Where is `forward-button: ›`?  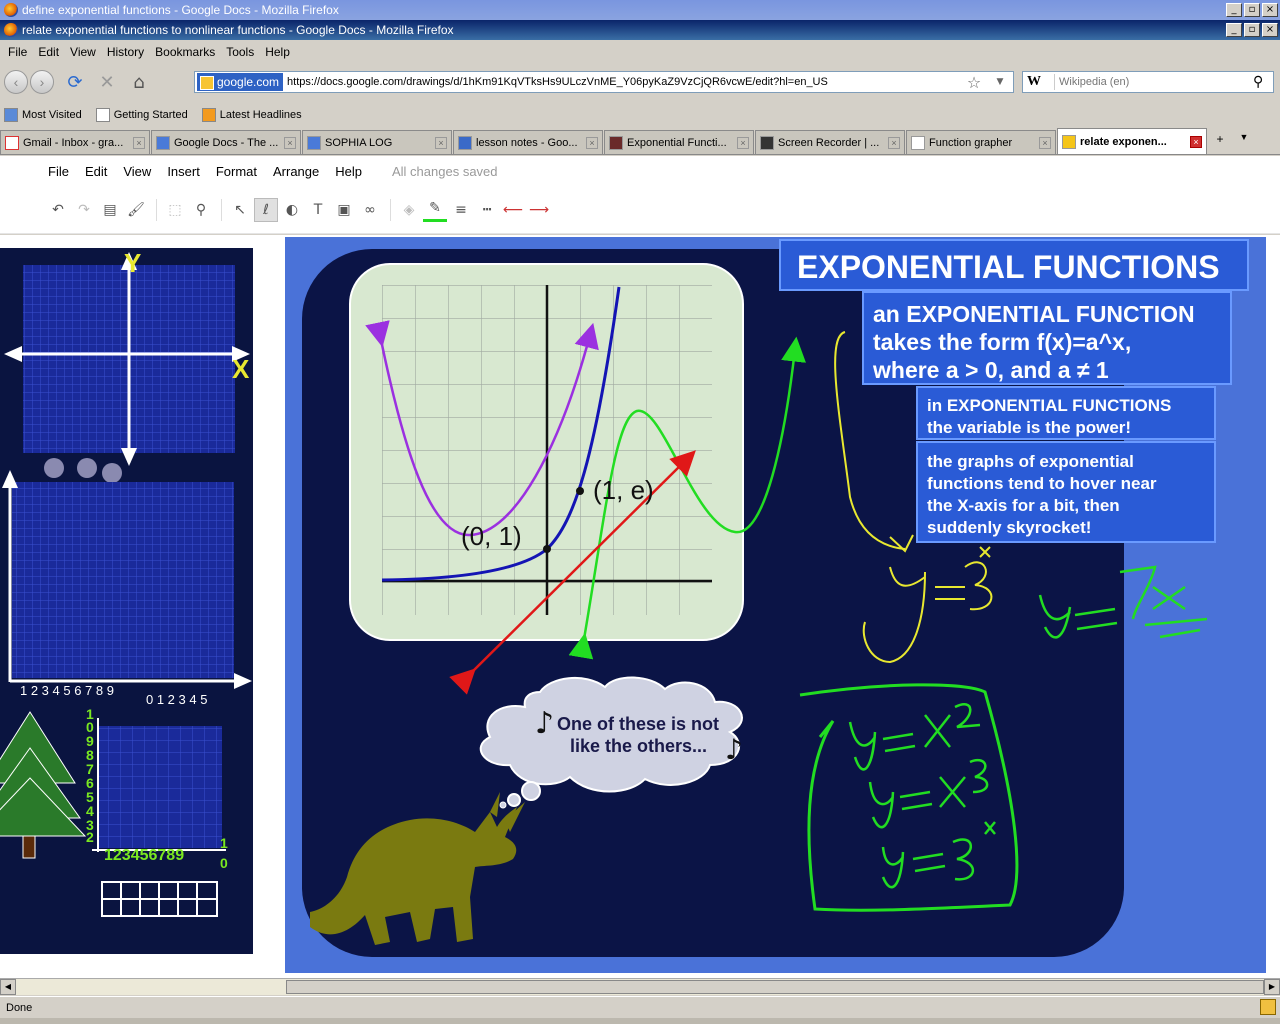 forward-button: › is located at coordinates (42, 82).